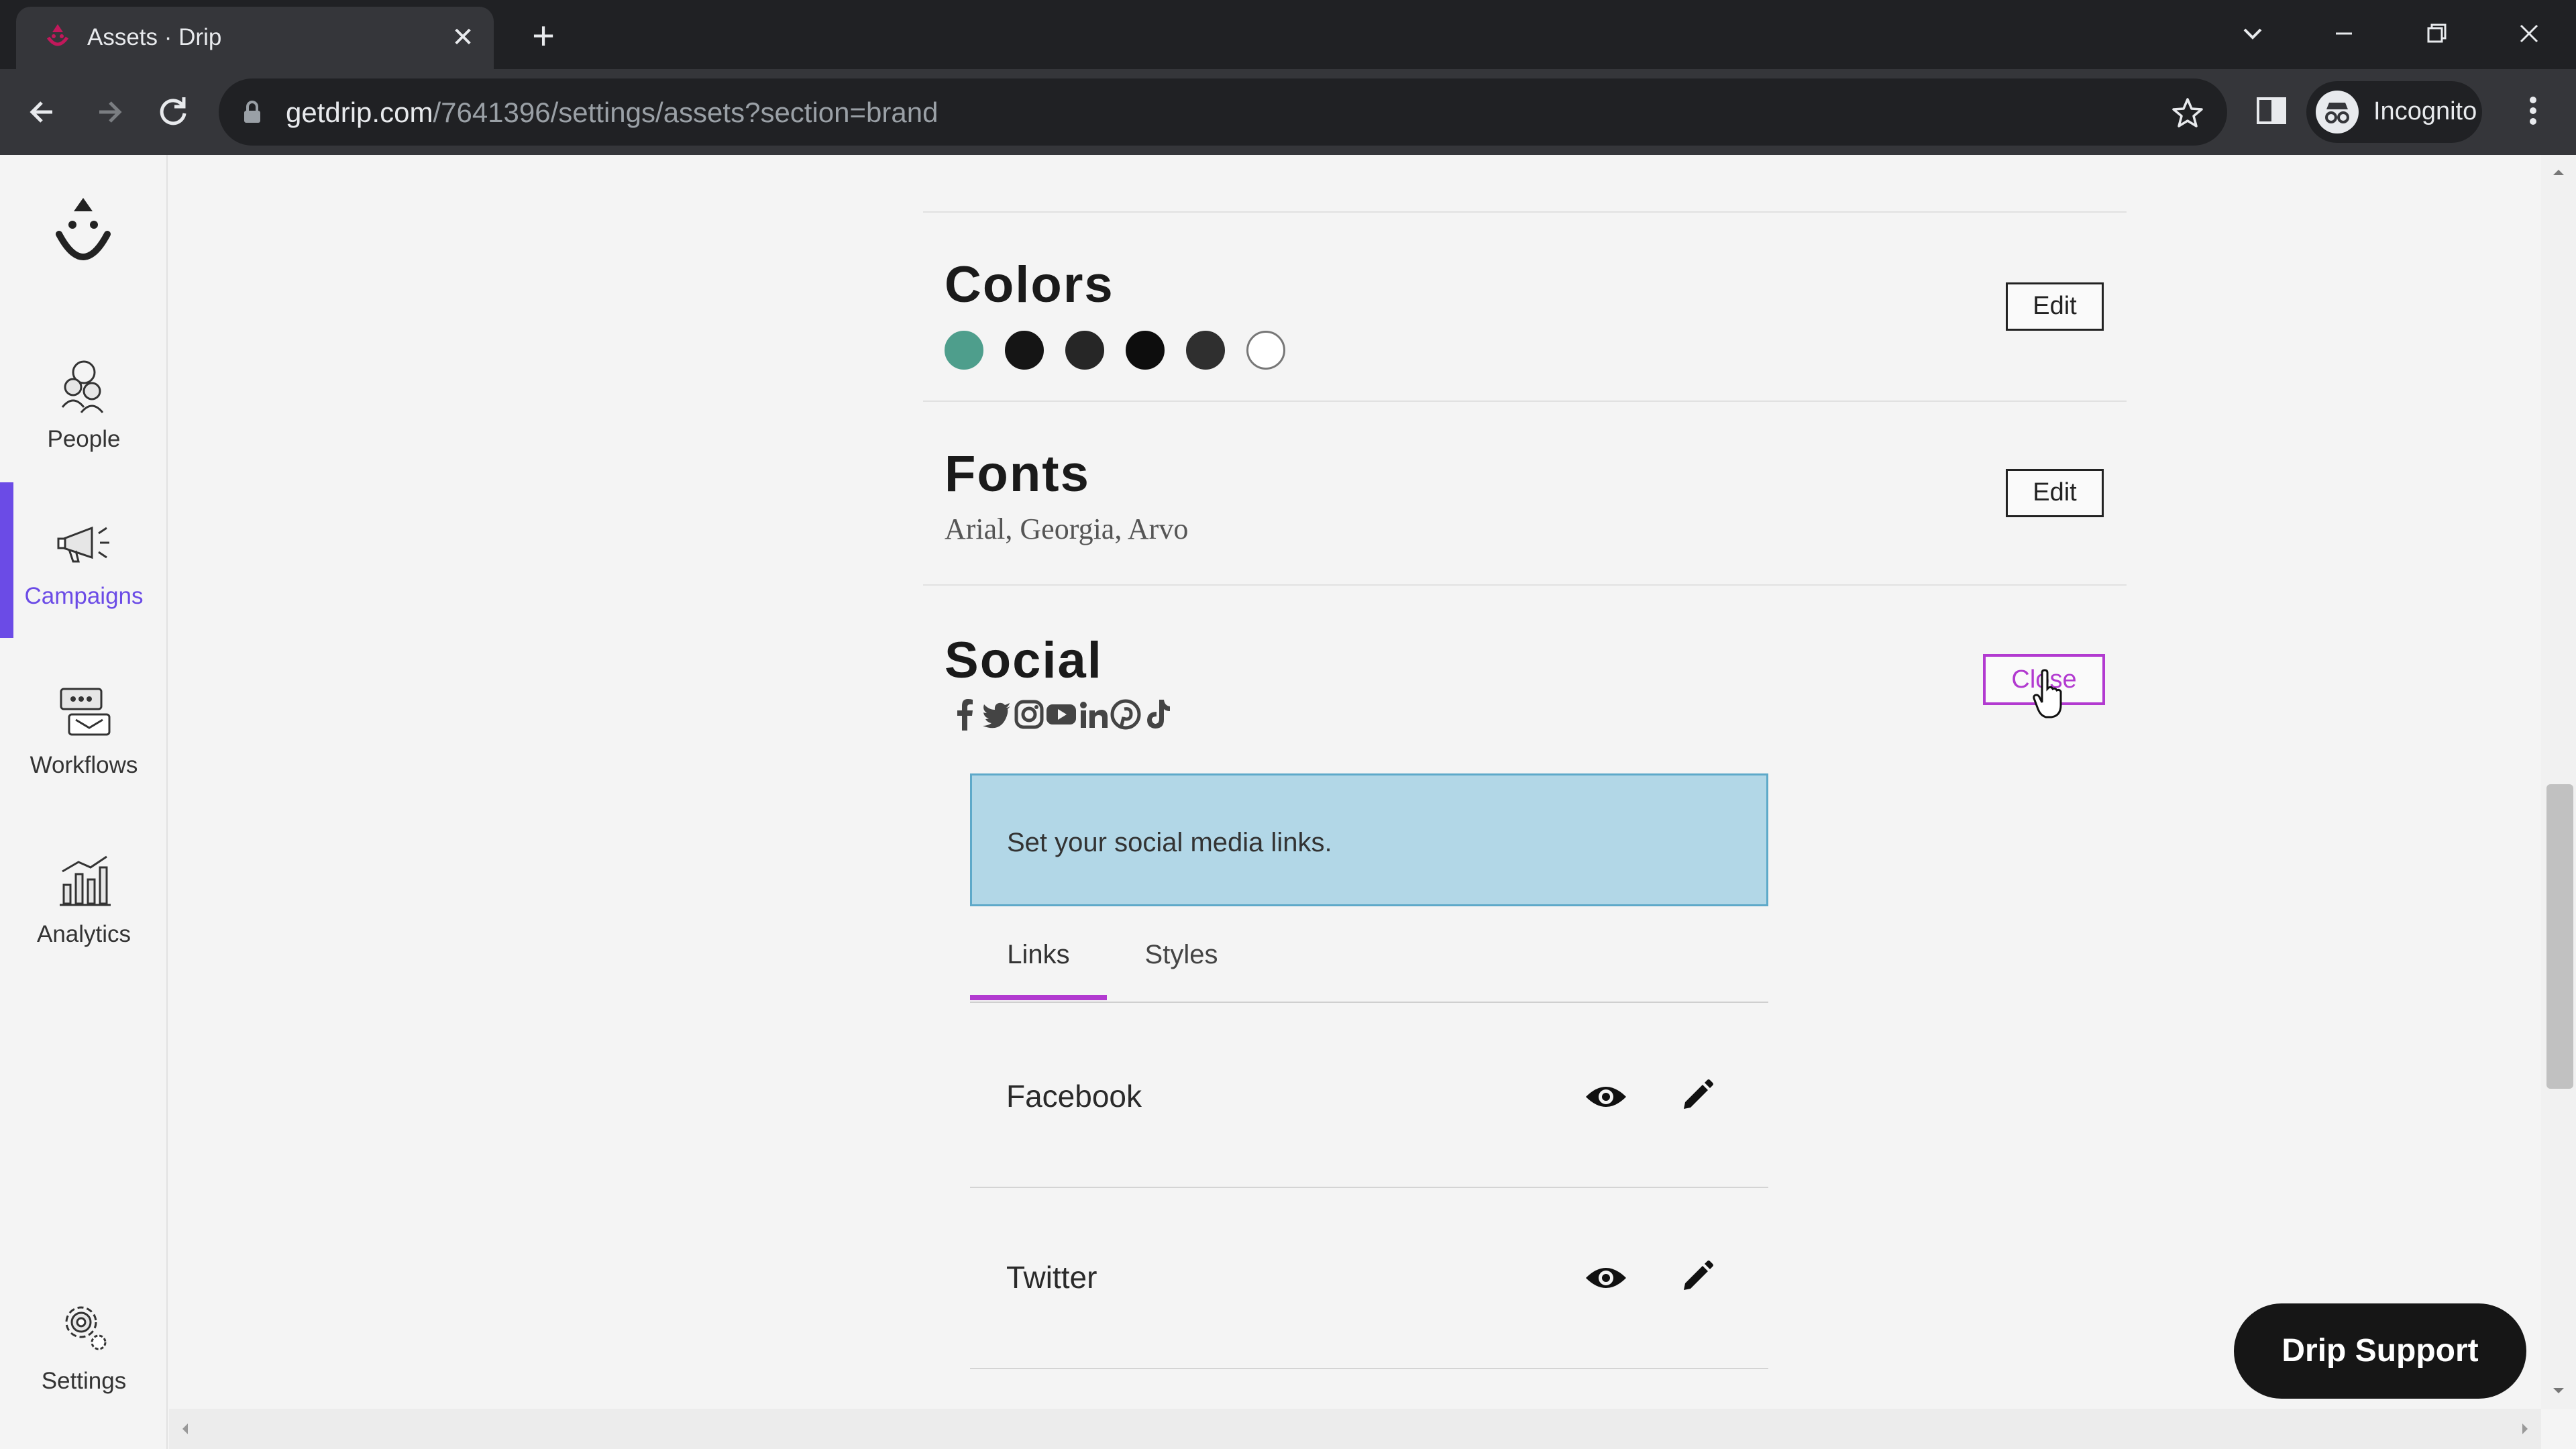 Image resolution: width=2576 pixels, height=1449 pixels. What do you see at coordinates (83, 934) in the screenshot?
I see `sidebar-label-analytics: Analytics` at bounding box center [83, 934].